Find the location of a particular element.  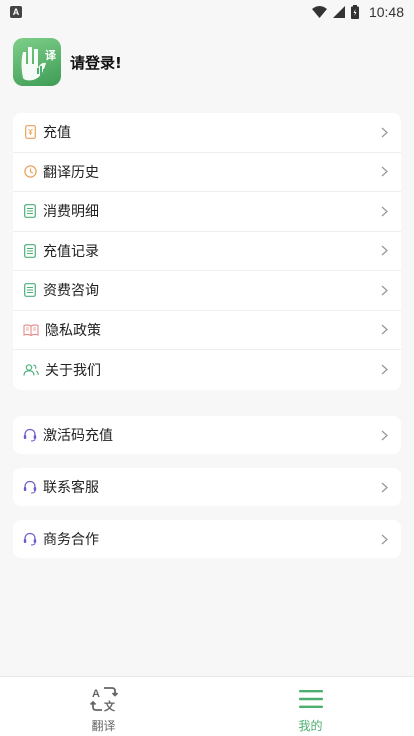

clock-time: 10:48 is located at coordinates (386, 12).